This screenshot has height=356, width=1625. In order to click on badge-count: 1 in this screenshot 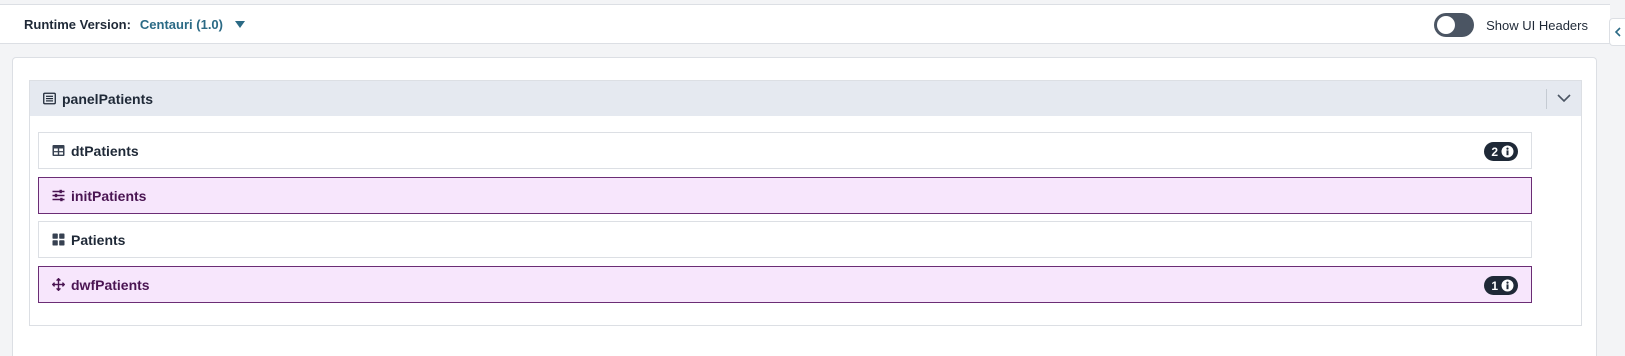, I will do `click(1494, 285)`.